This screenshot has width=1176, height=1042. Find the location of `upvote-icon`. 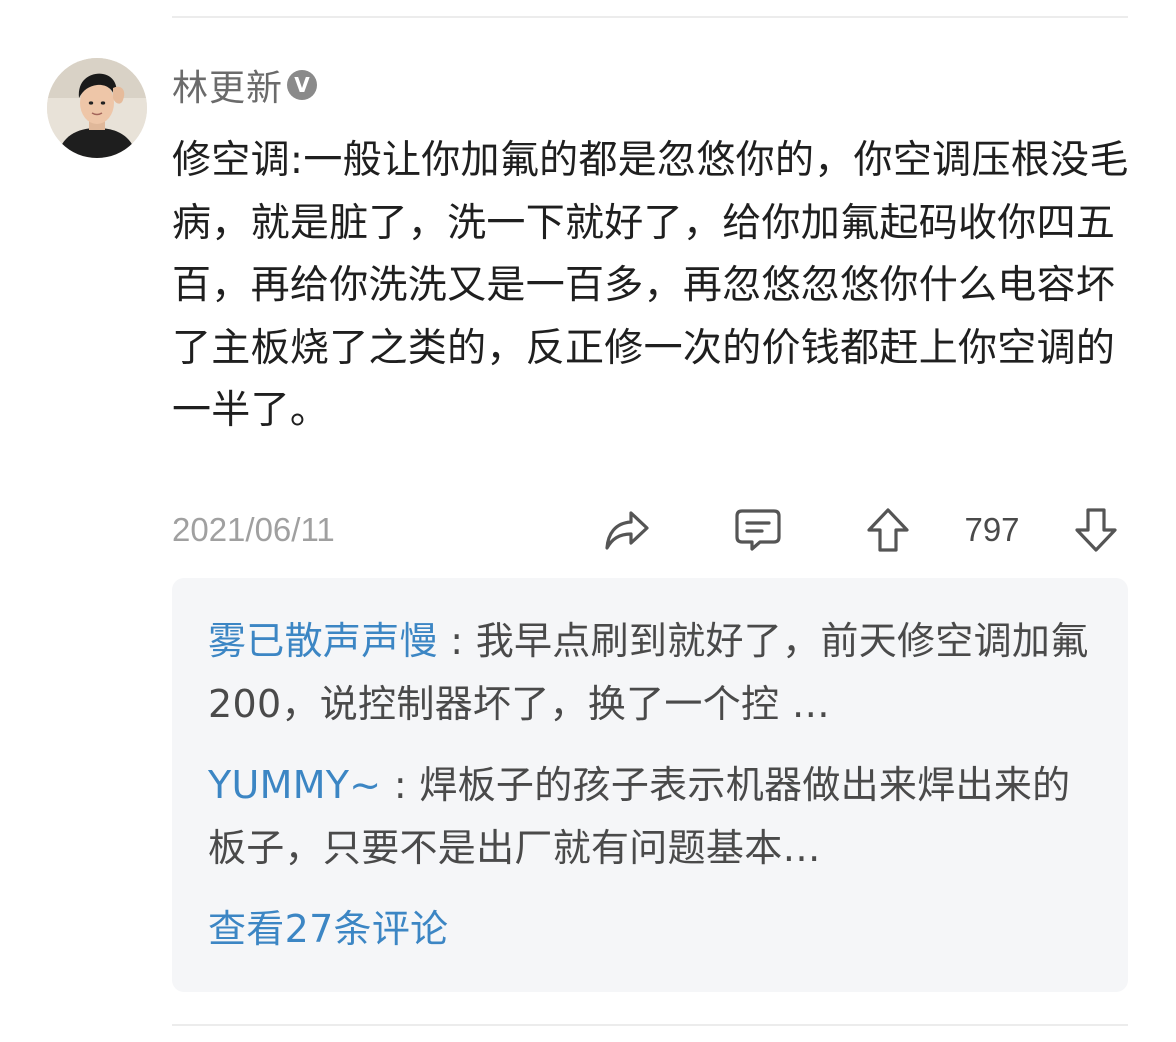

upvote-icon is located at coordinates (888, 530).